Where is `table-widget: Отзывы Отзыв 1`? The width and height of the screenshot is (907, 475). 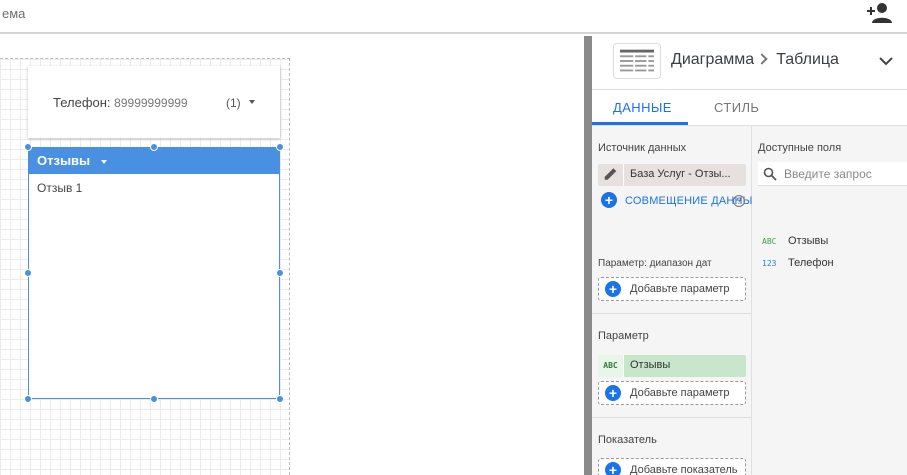
table-widget: Отзывы Отзыв 1 is located at coordinates (154, 273).